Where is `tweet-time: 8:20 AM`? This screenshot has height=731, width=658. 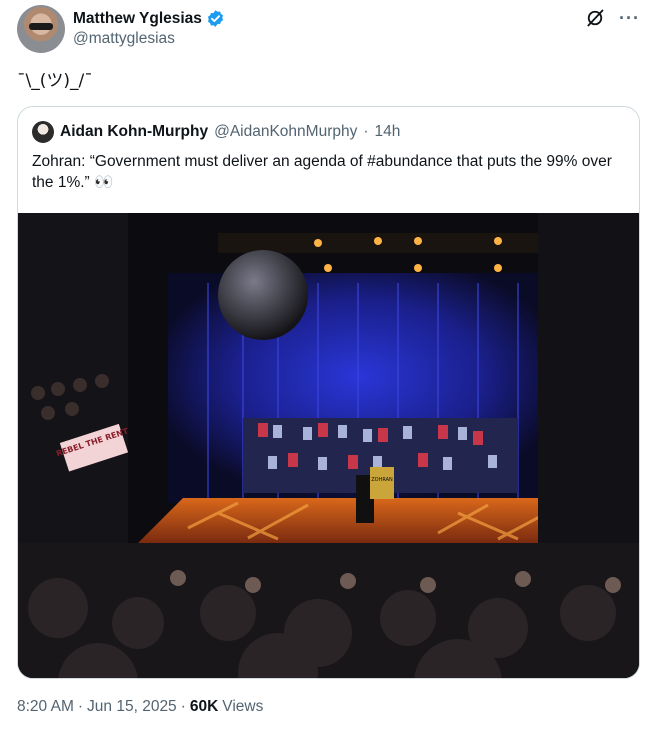
tweet-time: 8:20 AM is located at coordinates (45, 707).